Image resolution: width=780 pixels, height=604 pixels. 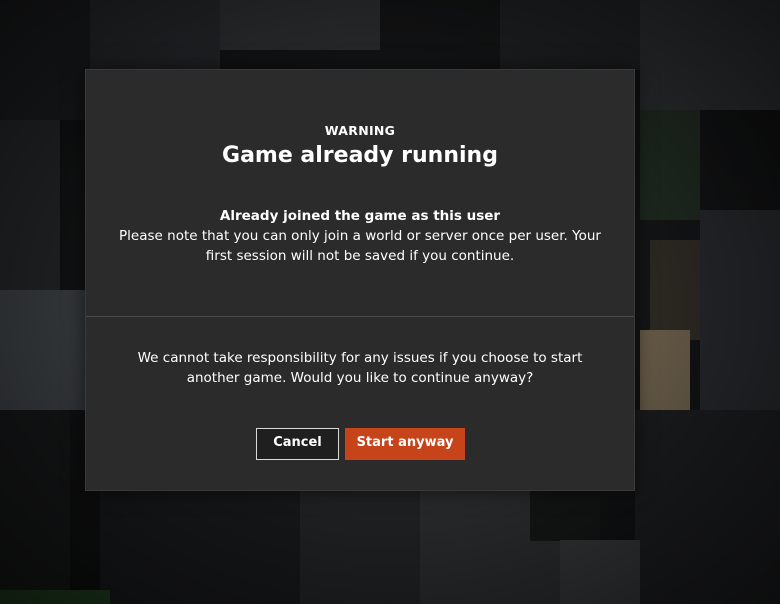 I want to click on warning-label: WARNING, so click(x=360, y=130).